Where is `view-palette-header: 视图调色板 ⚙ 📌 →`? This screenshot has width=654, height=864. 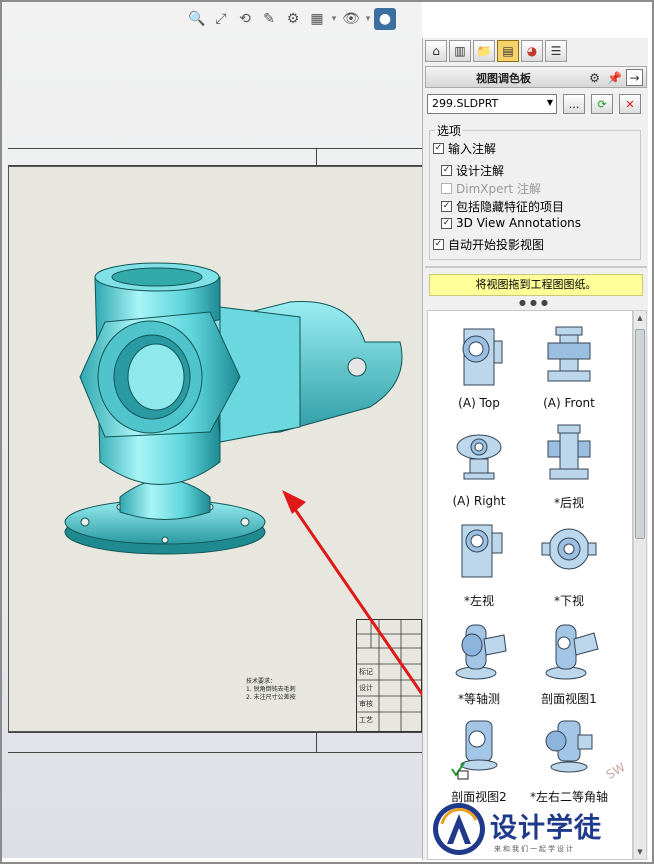 view-palette-header: 视图调色板 ⚙ 📌 → is located at coordinates (536, 77).